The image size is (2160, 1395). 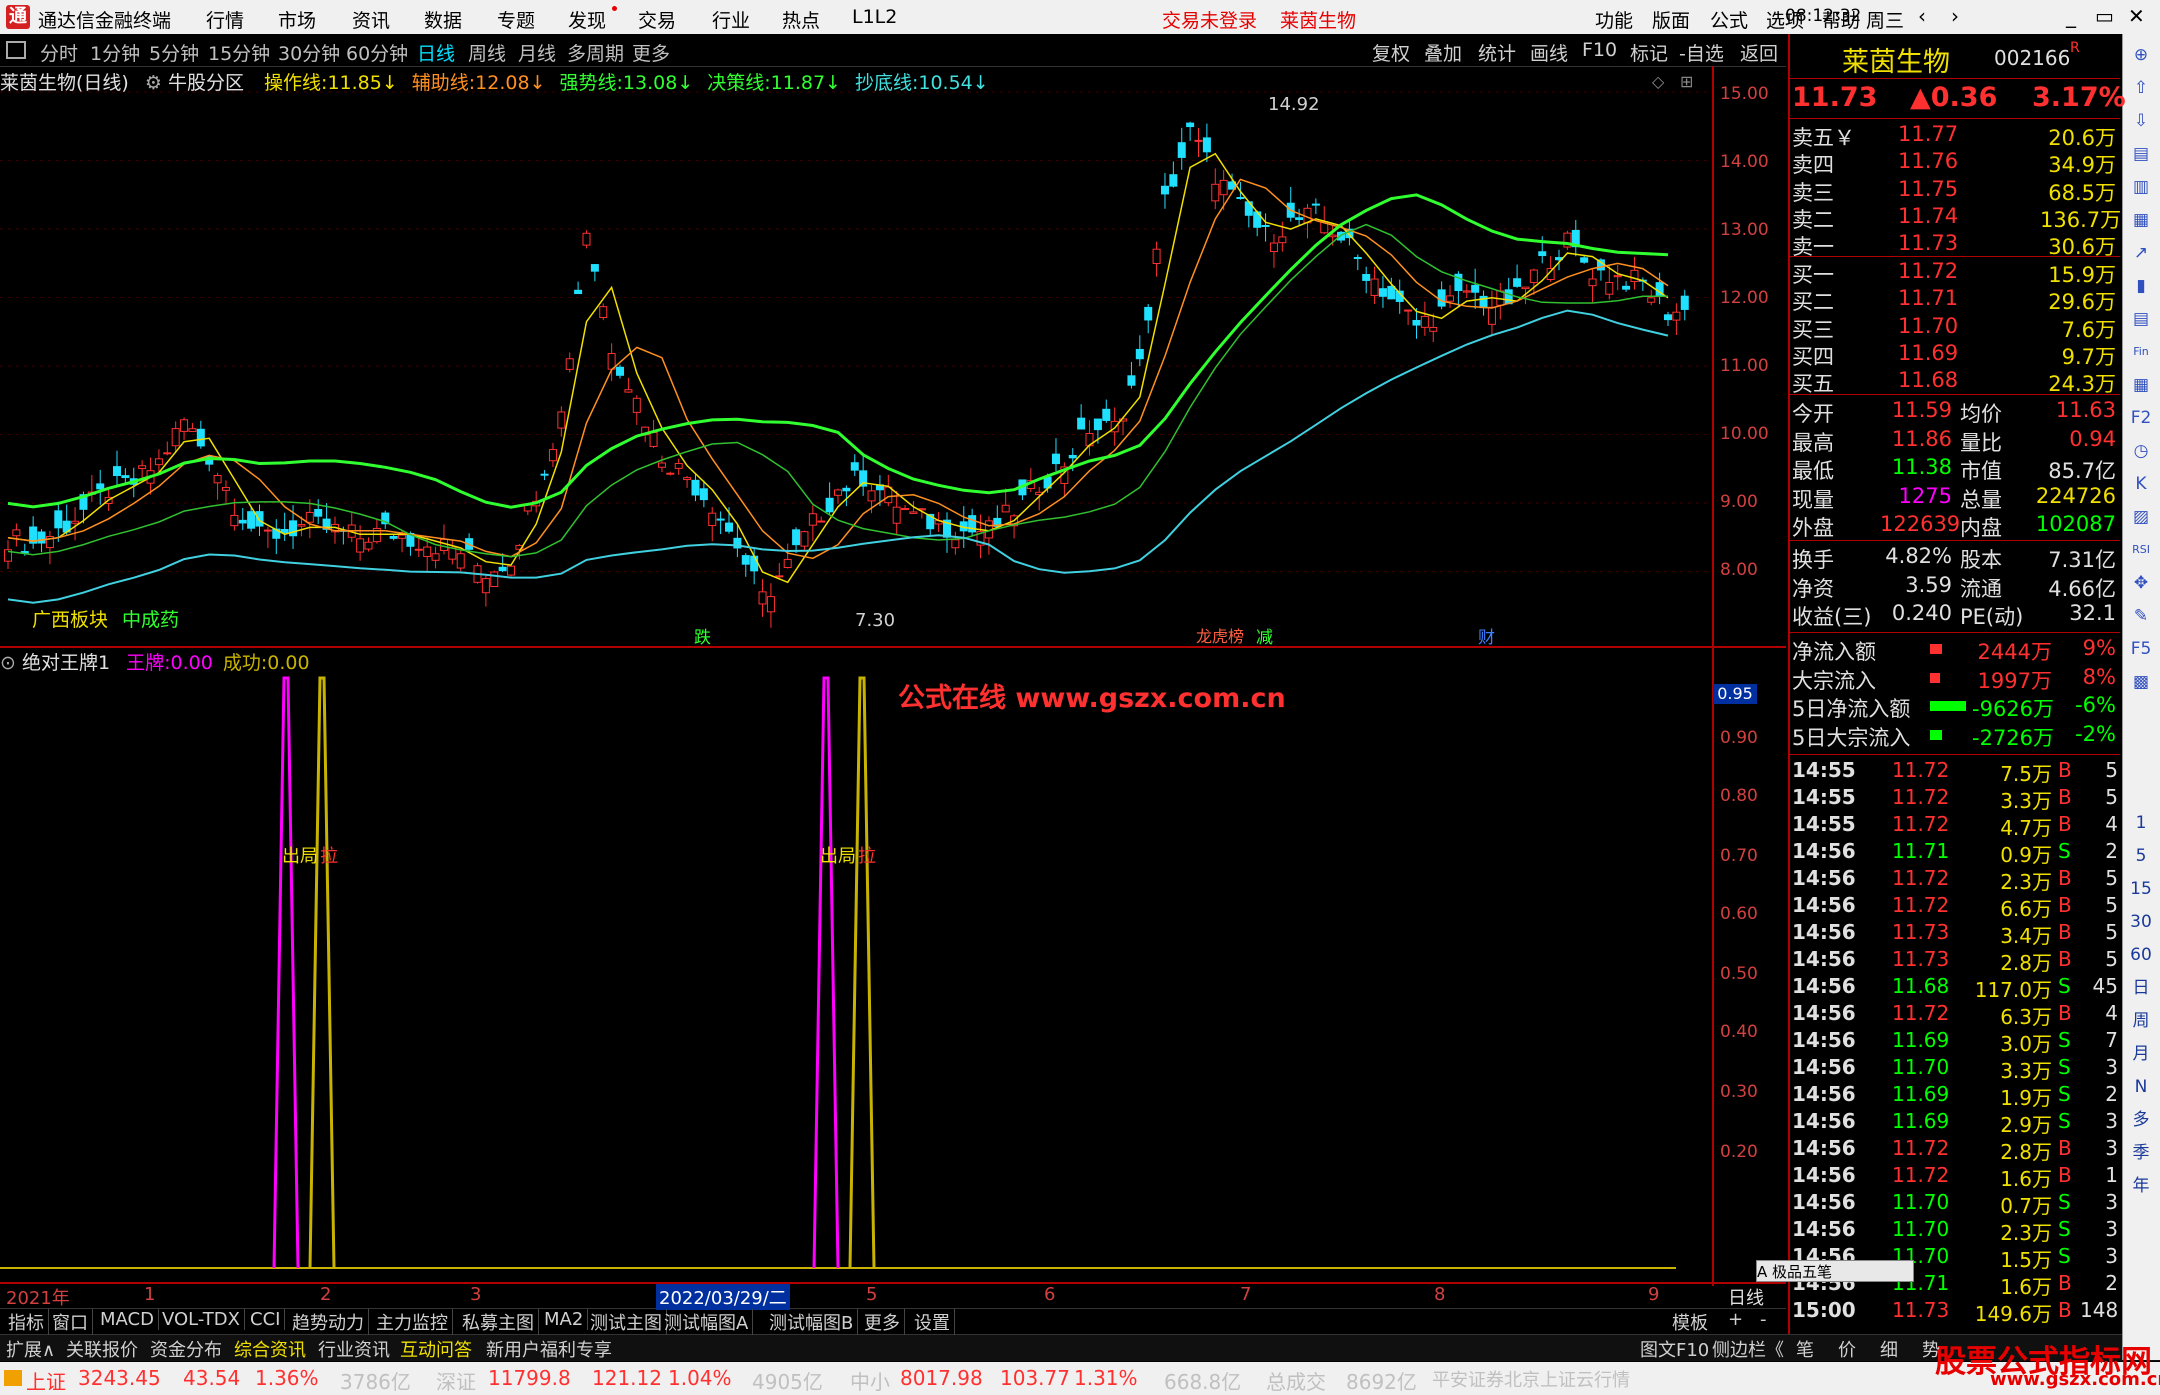 I want to click on table-icon: ▤, so click(x=2141, y=319).